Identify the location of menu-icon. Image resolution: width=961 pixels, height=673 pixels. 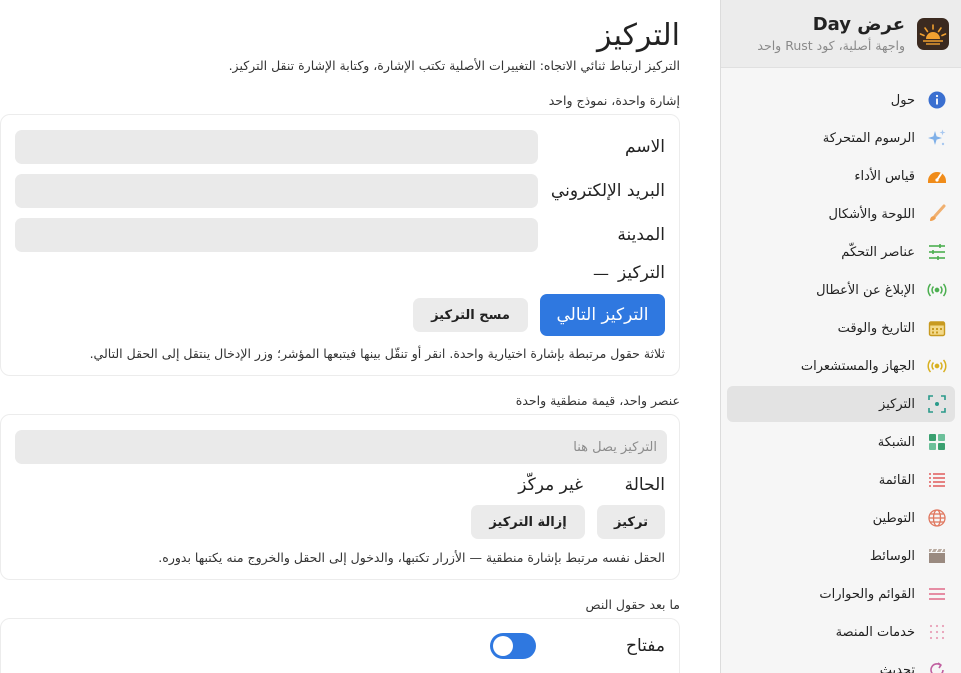
(937, 594).